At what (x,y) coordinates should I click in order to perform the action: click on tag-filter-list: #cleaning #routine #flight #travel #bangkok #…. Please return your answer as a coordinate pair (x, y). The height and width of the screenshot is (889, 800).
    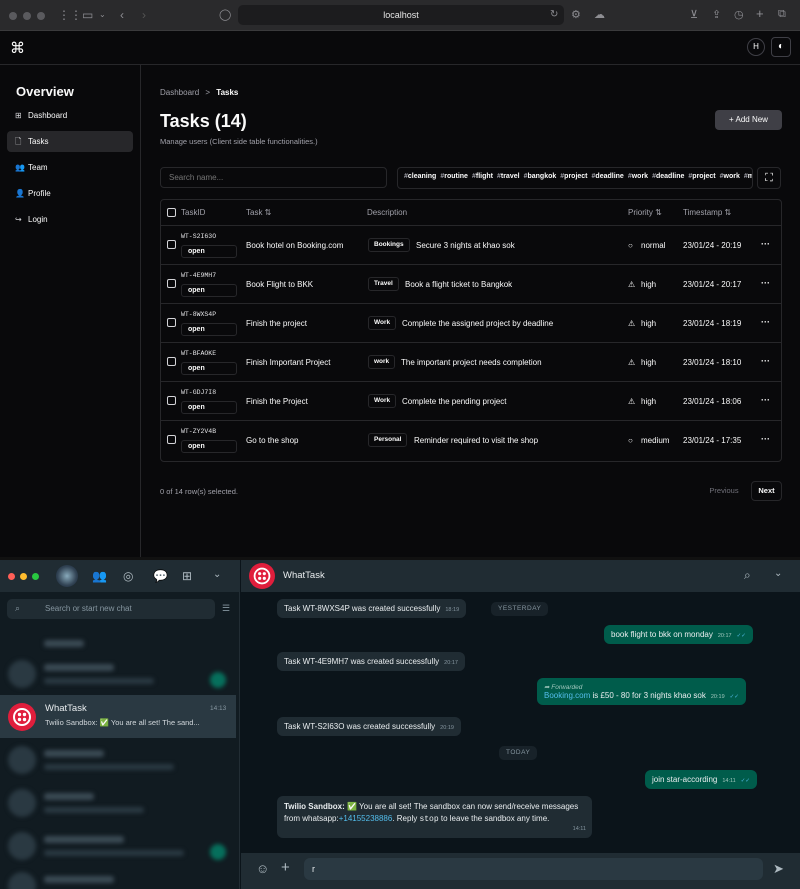
    Looking at the image, I should click on (575, 178).